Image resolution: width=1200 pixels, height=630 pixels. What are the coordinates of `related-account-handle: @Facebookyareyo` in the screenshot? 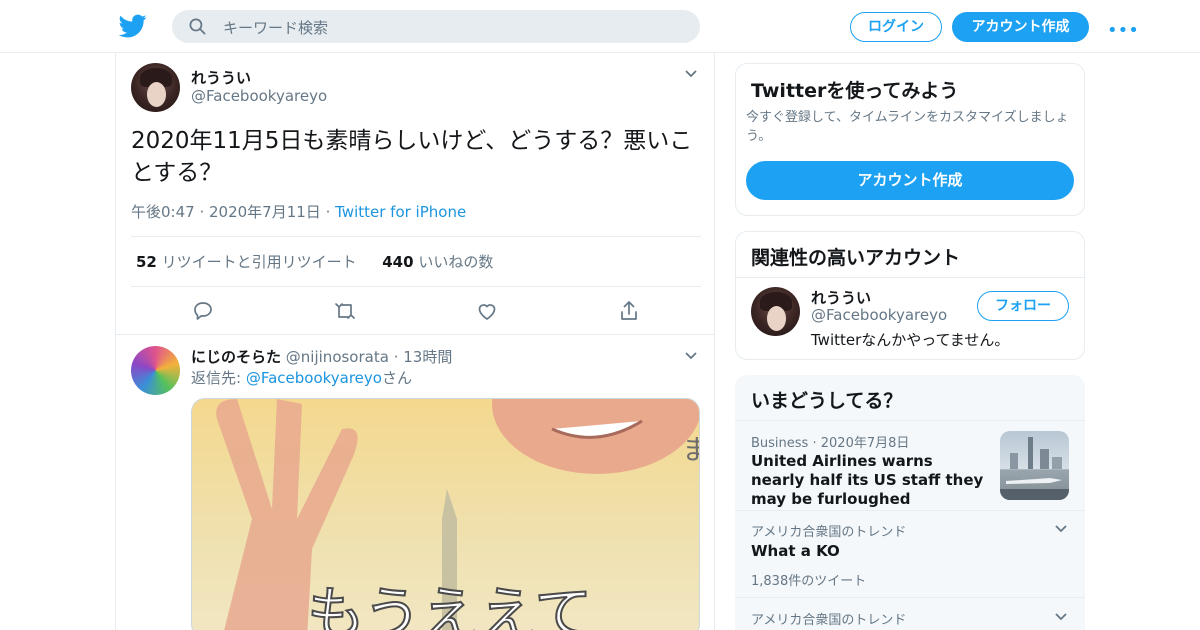 It's located at (879, 315).